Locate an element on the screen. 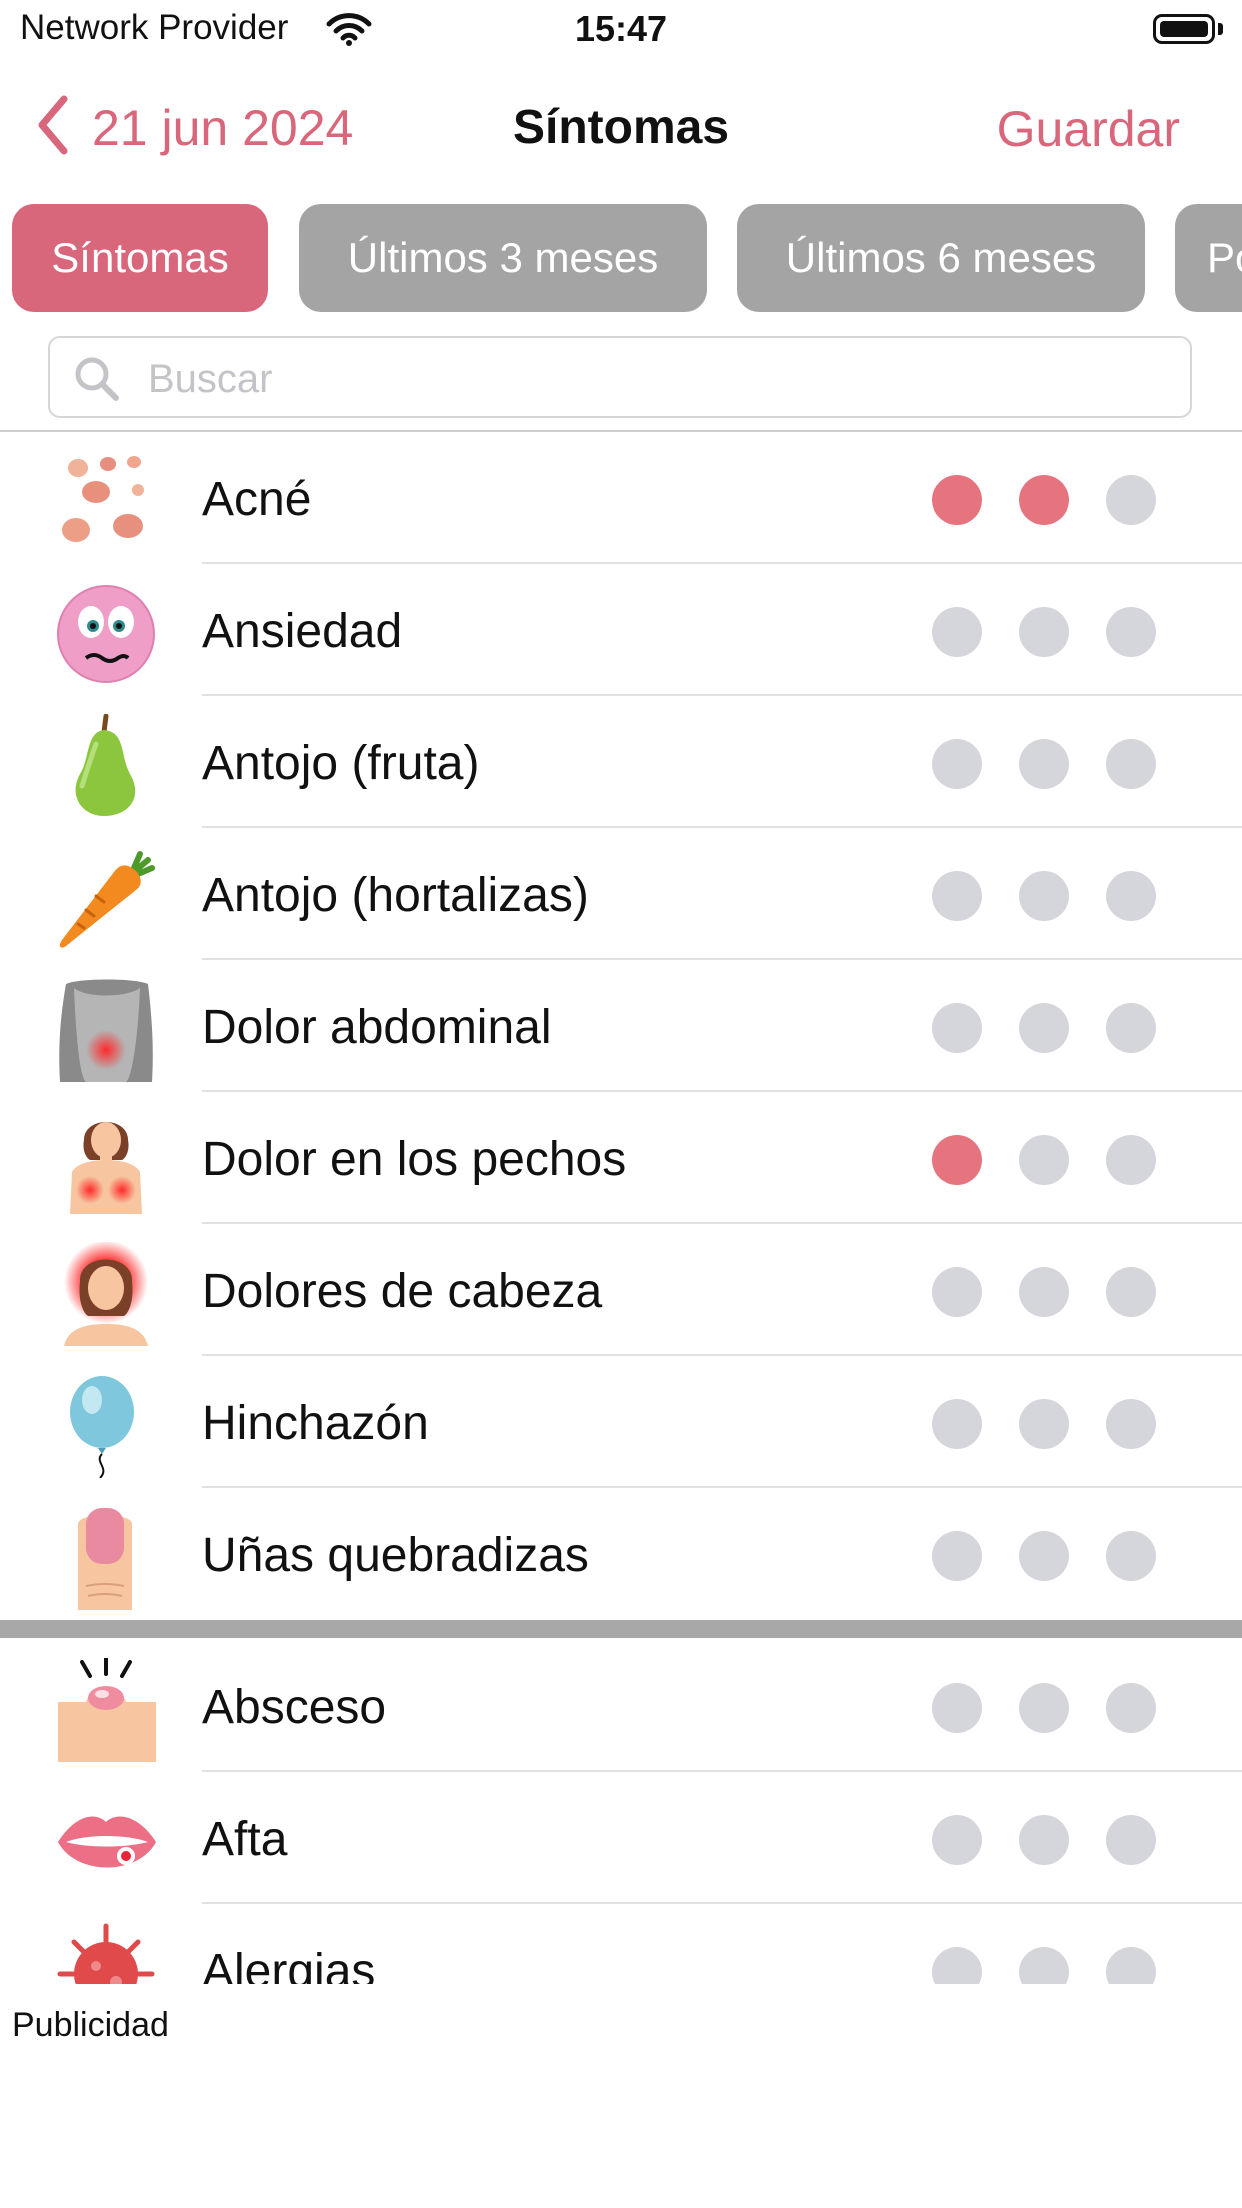 The width and height of the screenshot is (1242, 2208). section-divider is located at coordinates (621, 1629).